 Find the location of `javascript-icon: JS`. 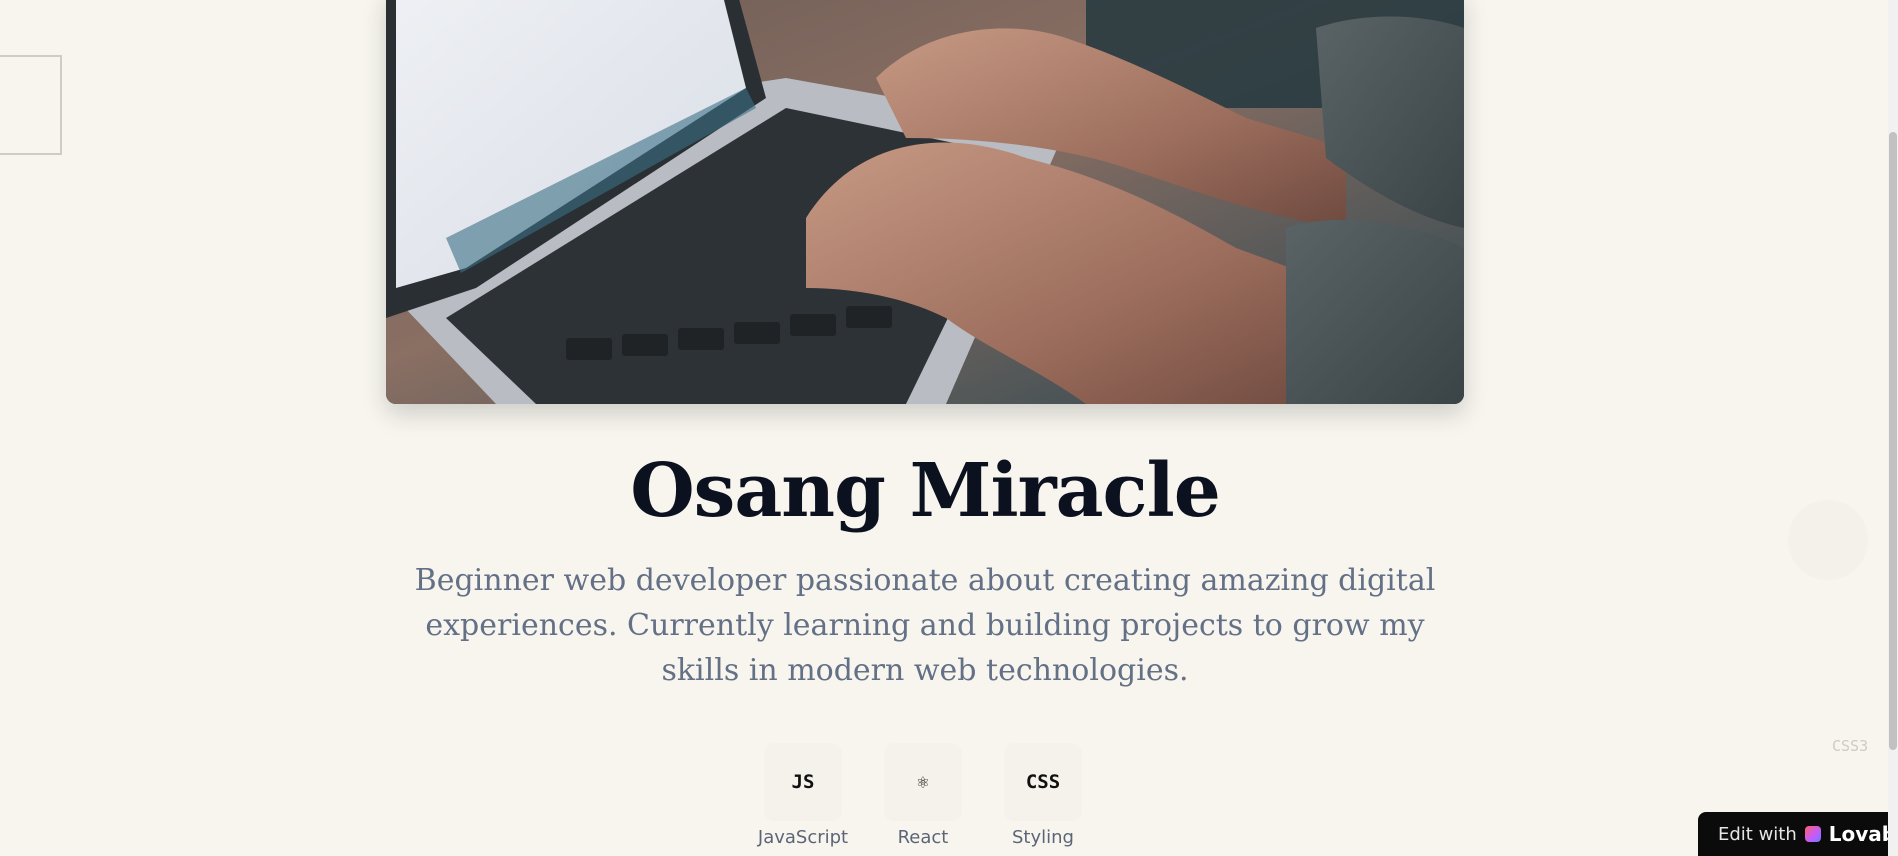

javascript-icon: JS is located at coordinates (803, 782).